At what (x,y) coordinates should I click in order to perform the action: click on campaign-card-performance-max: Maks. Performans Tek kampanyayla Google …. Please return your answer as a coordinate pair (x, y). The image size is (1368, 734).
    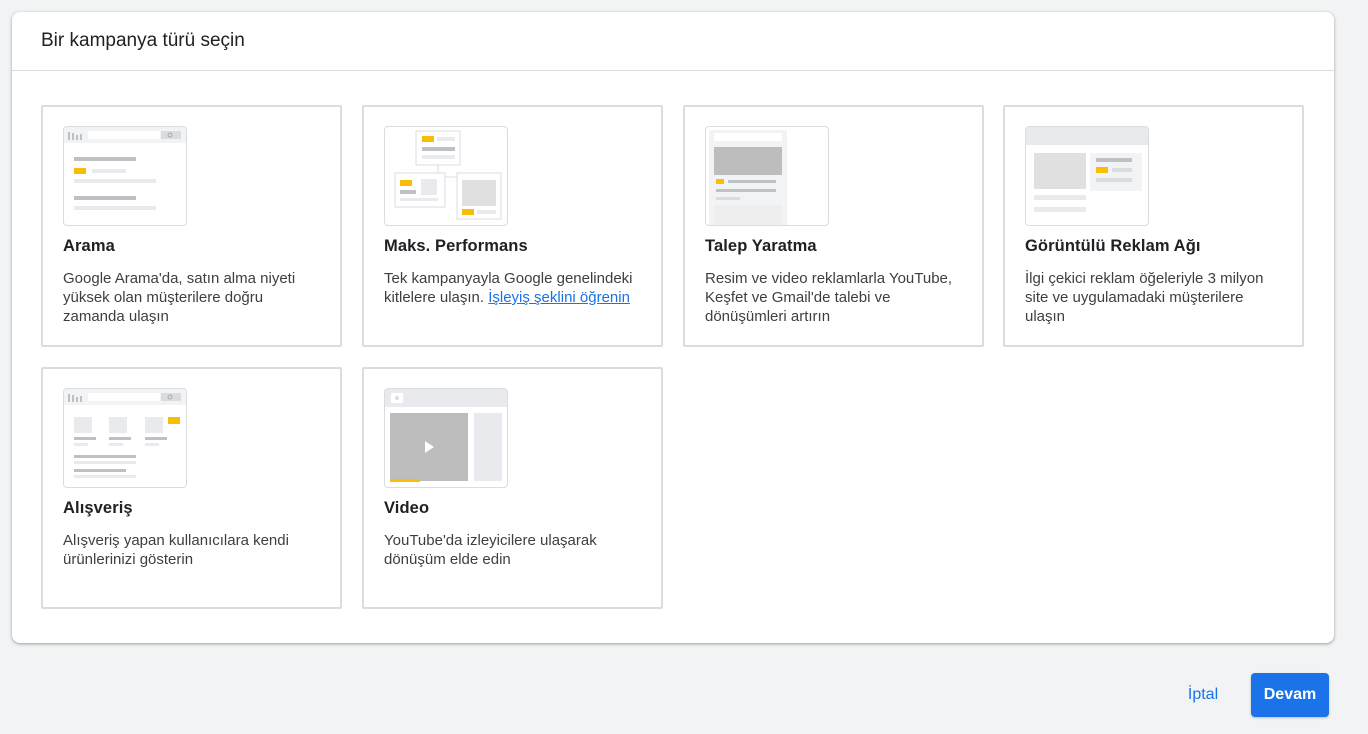
    Looking at the image, I should click on (512, 226).